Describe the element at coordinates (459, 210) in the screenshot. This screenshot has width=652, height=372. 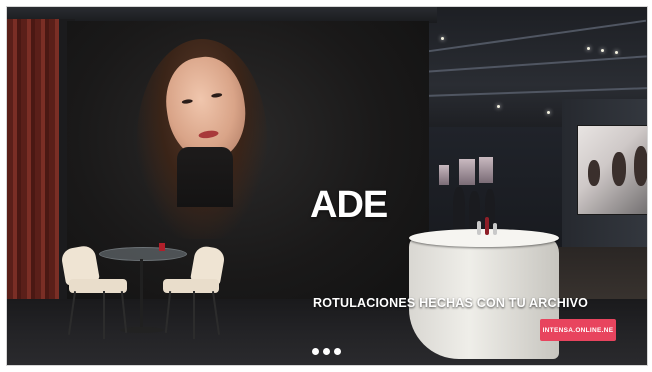
I see `visitor-figure` at that location.